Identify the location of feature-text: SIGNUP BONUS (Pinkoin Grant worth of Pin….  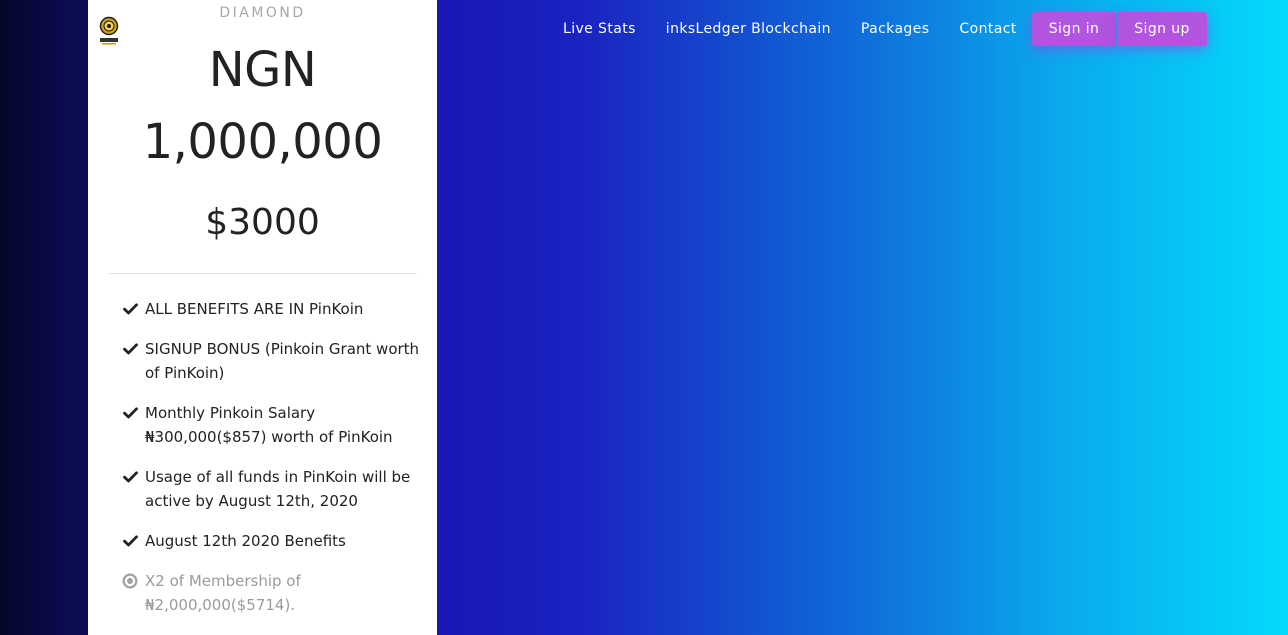
(282, 361).